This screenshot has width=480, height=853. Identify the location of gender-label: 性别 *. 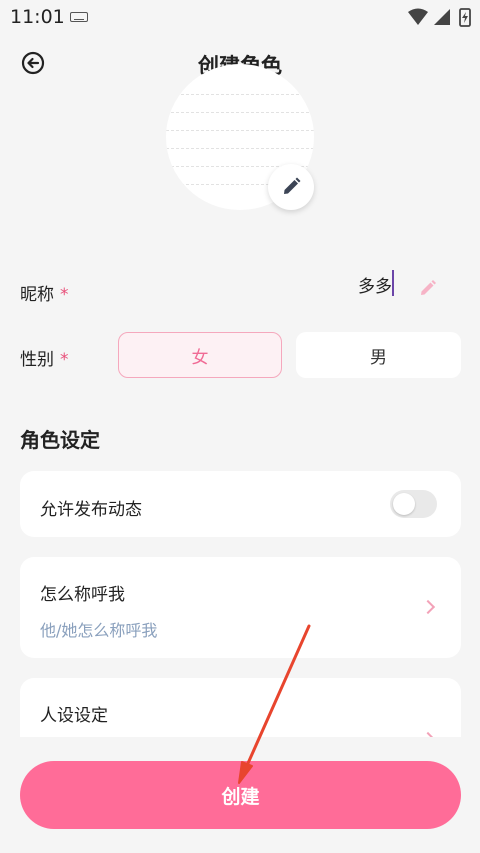
(44, 360).